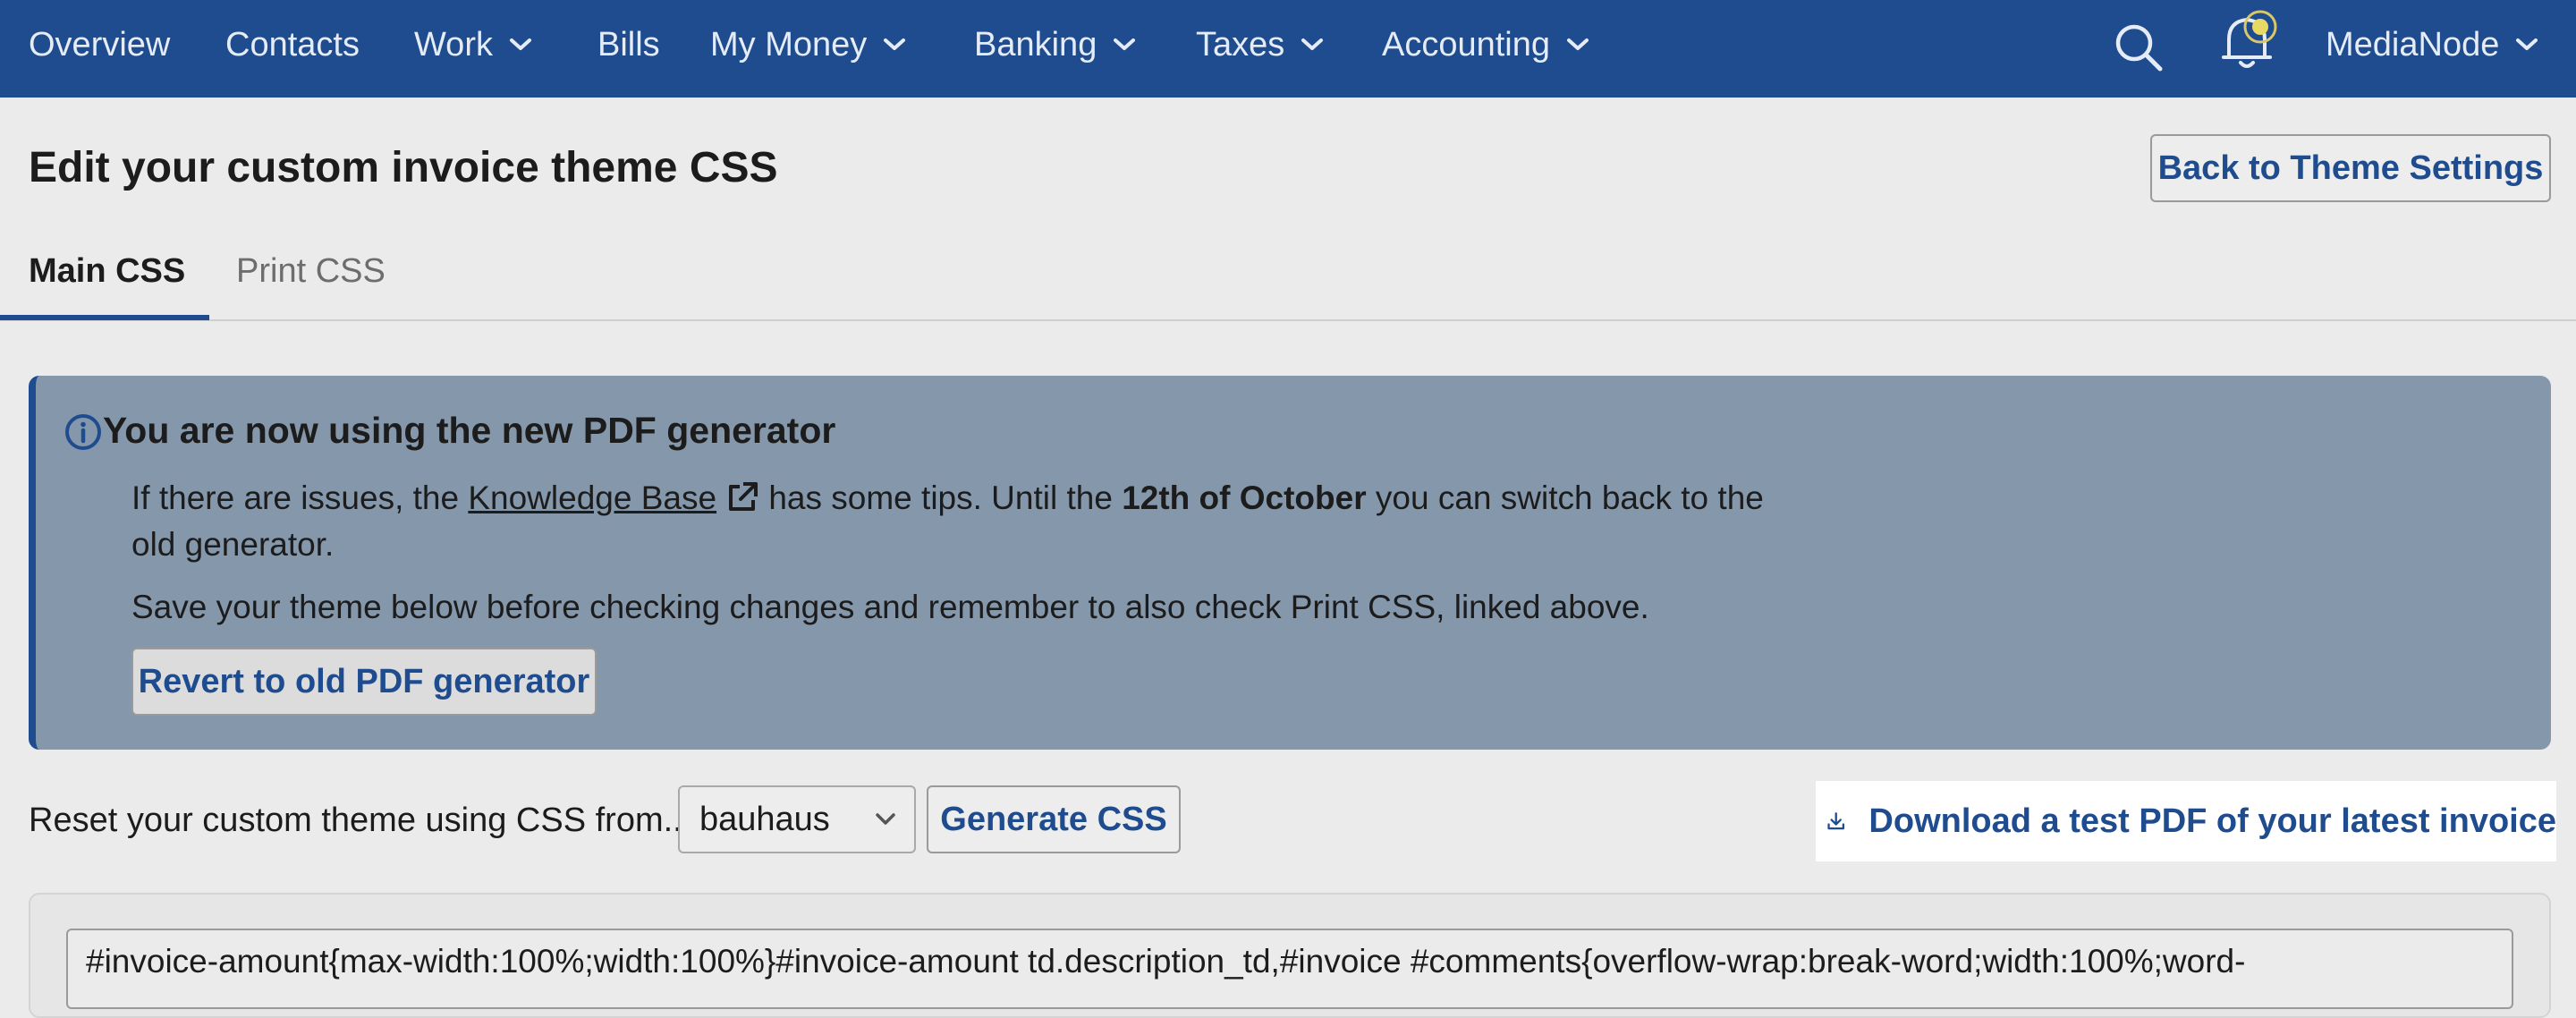  What do you see at coordinates (83, 432) in the screenshot?
I see `info-icon` at bounding box center [83, 432].